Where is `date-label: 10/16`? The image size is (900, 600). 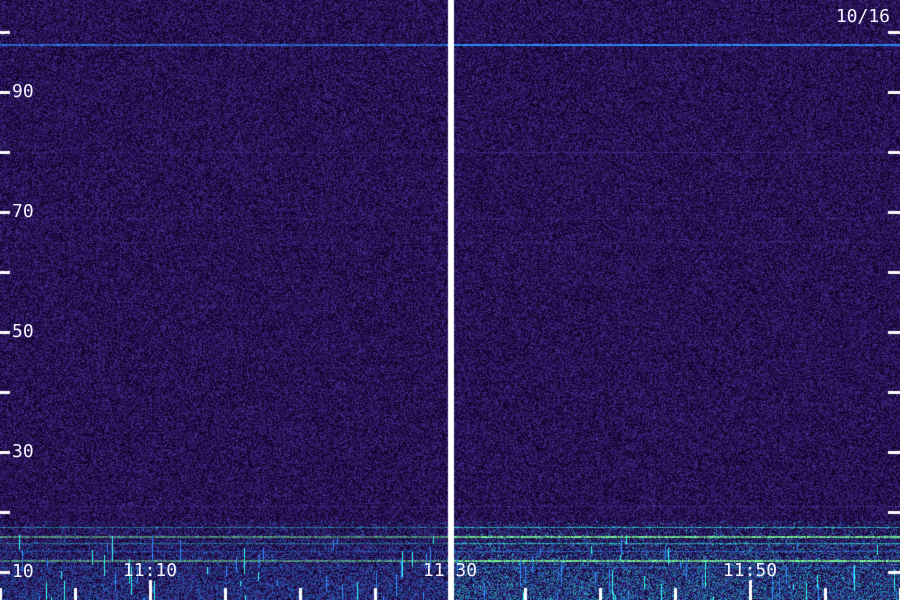 date-label: 10/16 is located at coordinates (862, 16).